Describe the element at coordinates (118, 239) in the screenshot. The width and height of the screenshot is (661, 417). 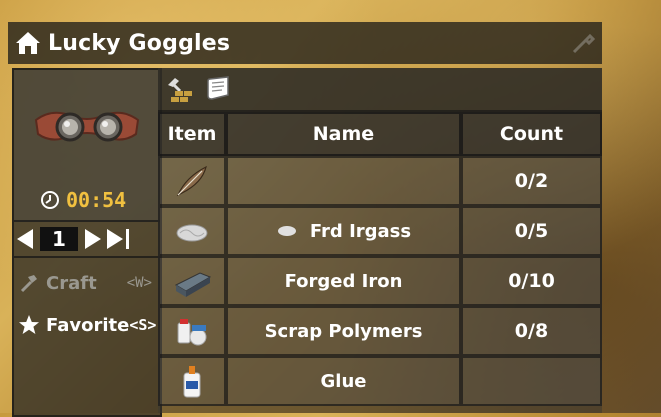
I see `max-quantity-icon` at that location.